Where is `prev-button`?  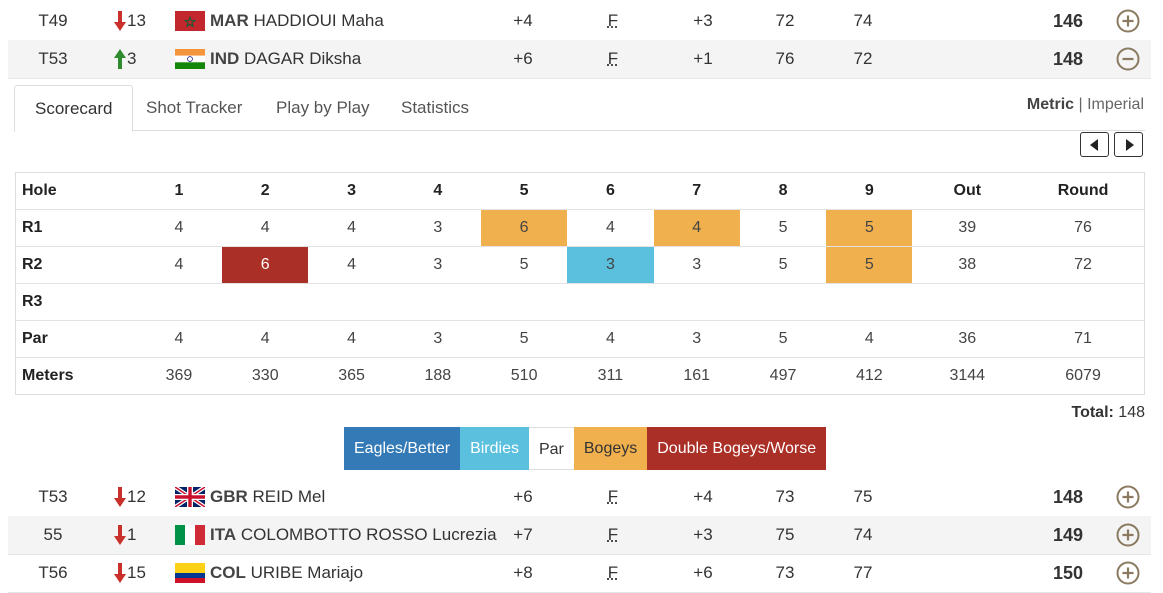
prev-button is located at coordinates (1094, 144).